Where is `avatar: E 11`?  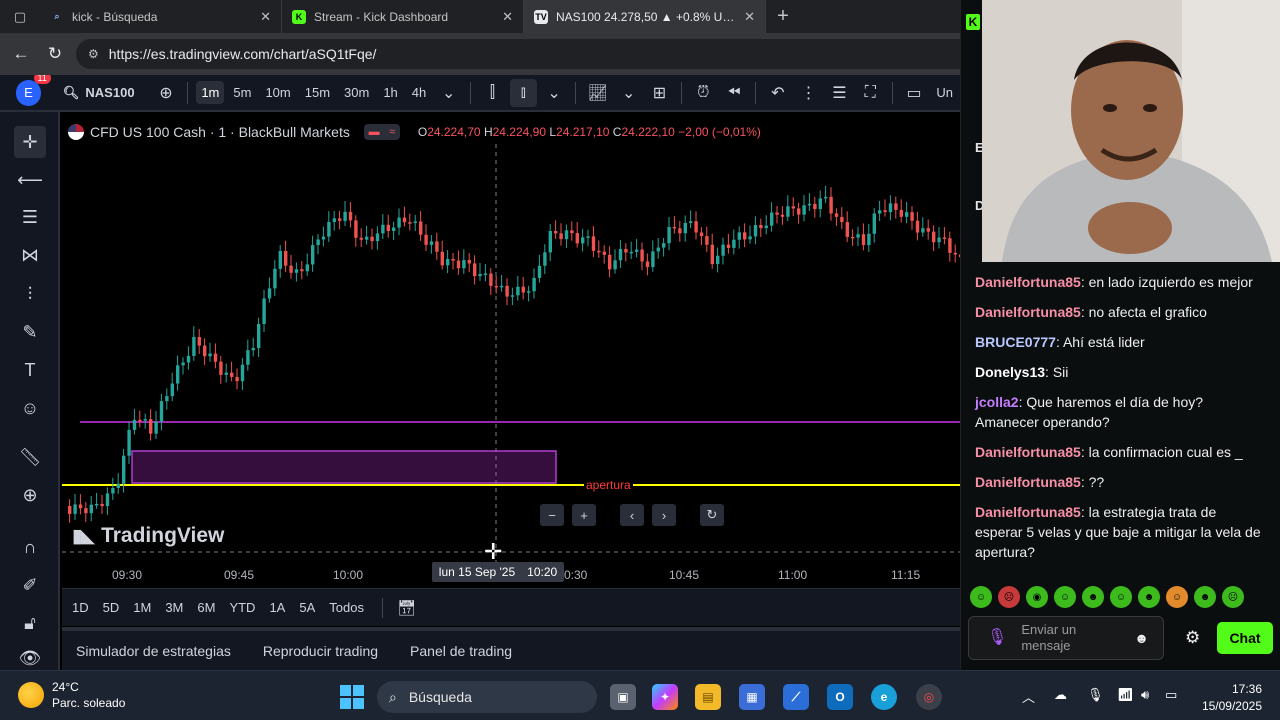
avatar: E 11 is located at coordinates (33, 90).